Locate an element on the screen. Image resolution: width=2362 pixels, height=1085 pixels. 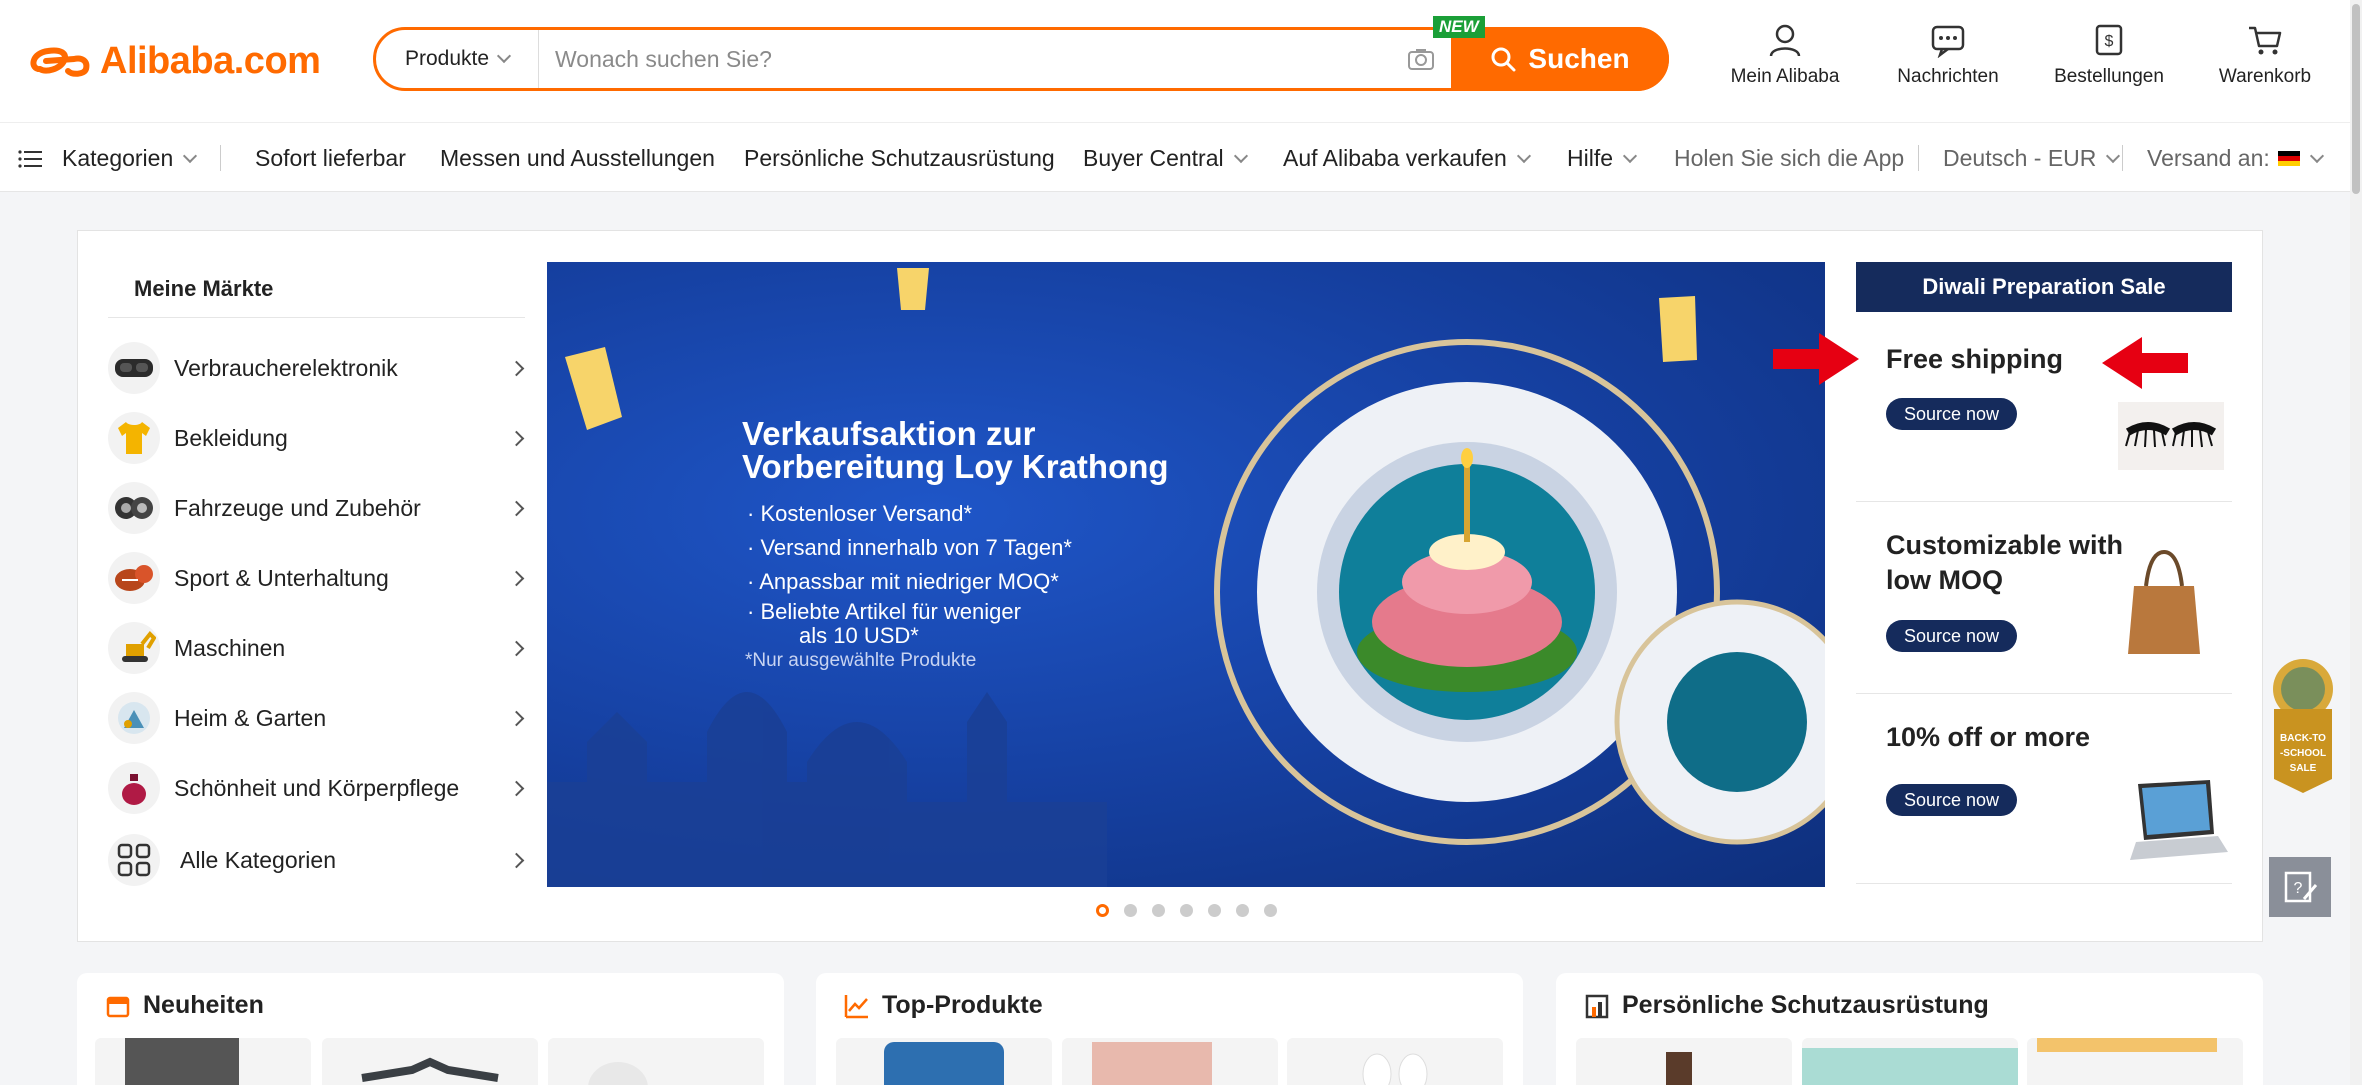
market-label: Sport & Unterhaltung is located at coordinates (281, 577).